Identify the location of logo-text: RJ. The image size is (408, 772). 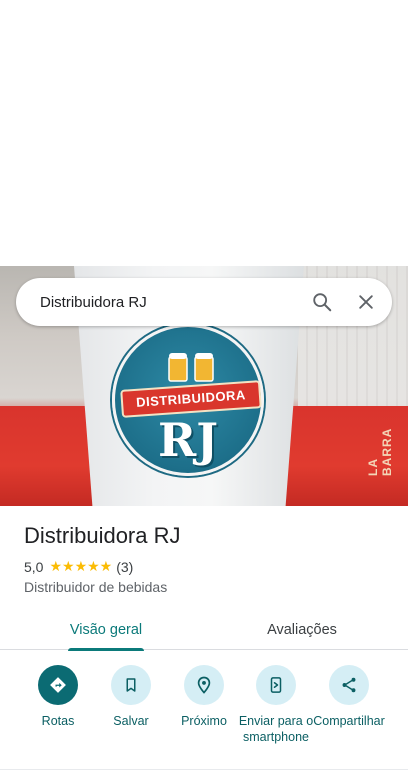
(188, 440).